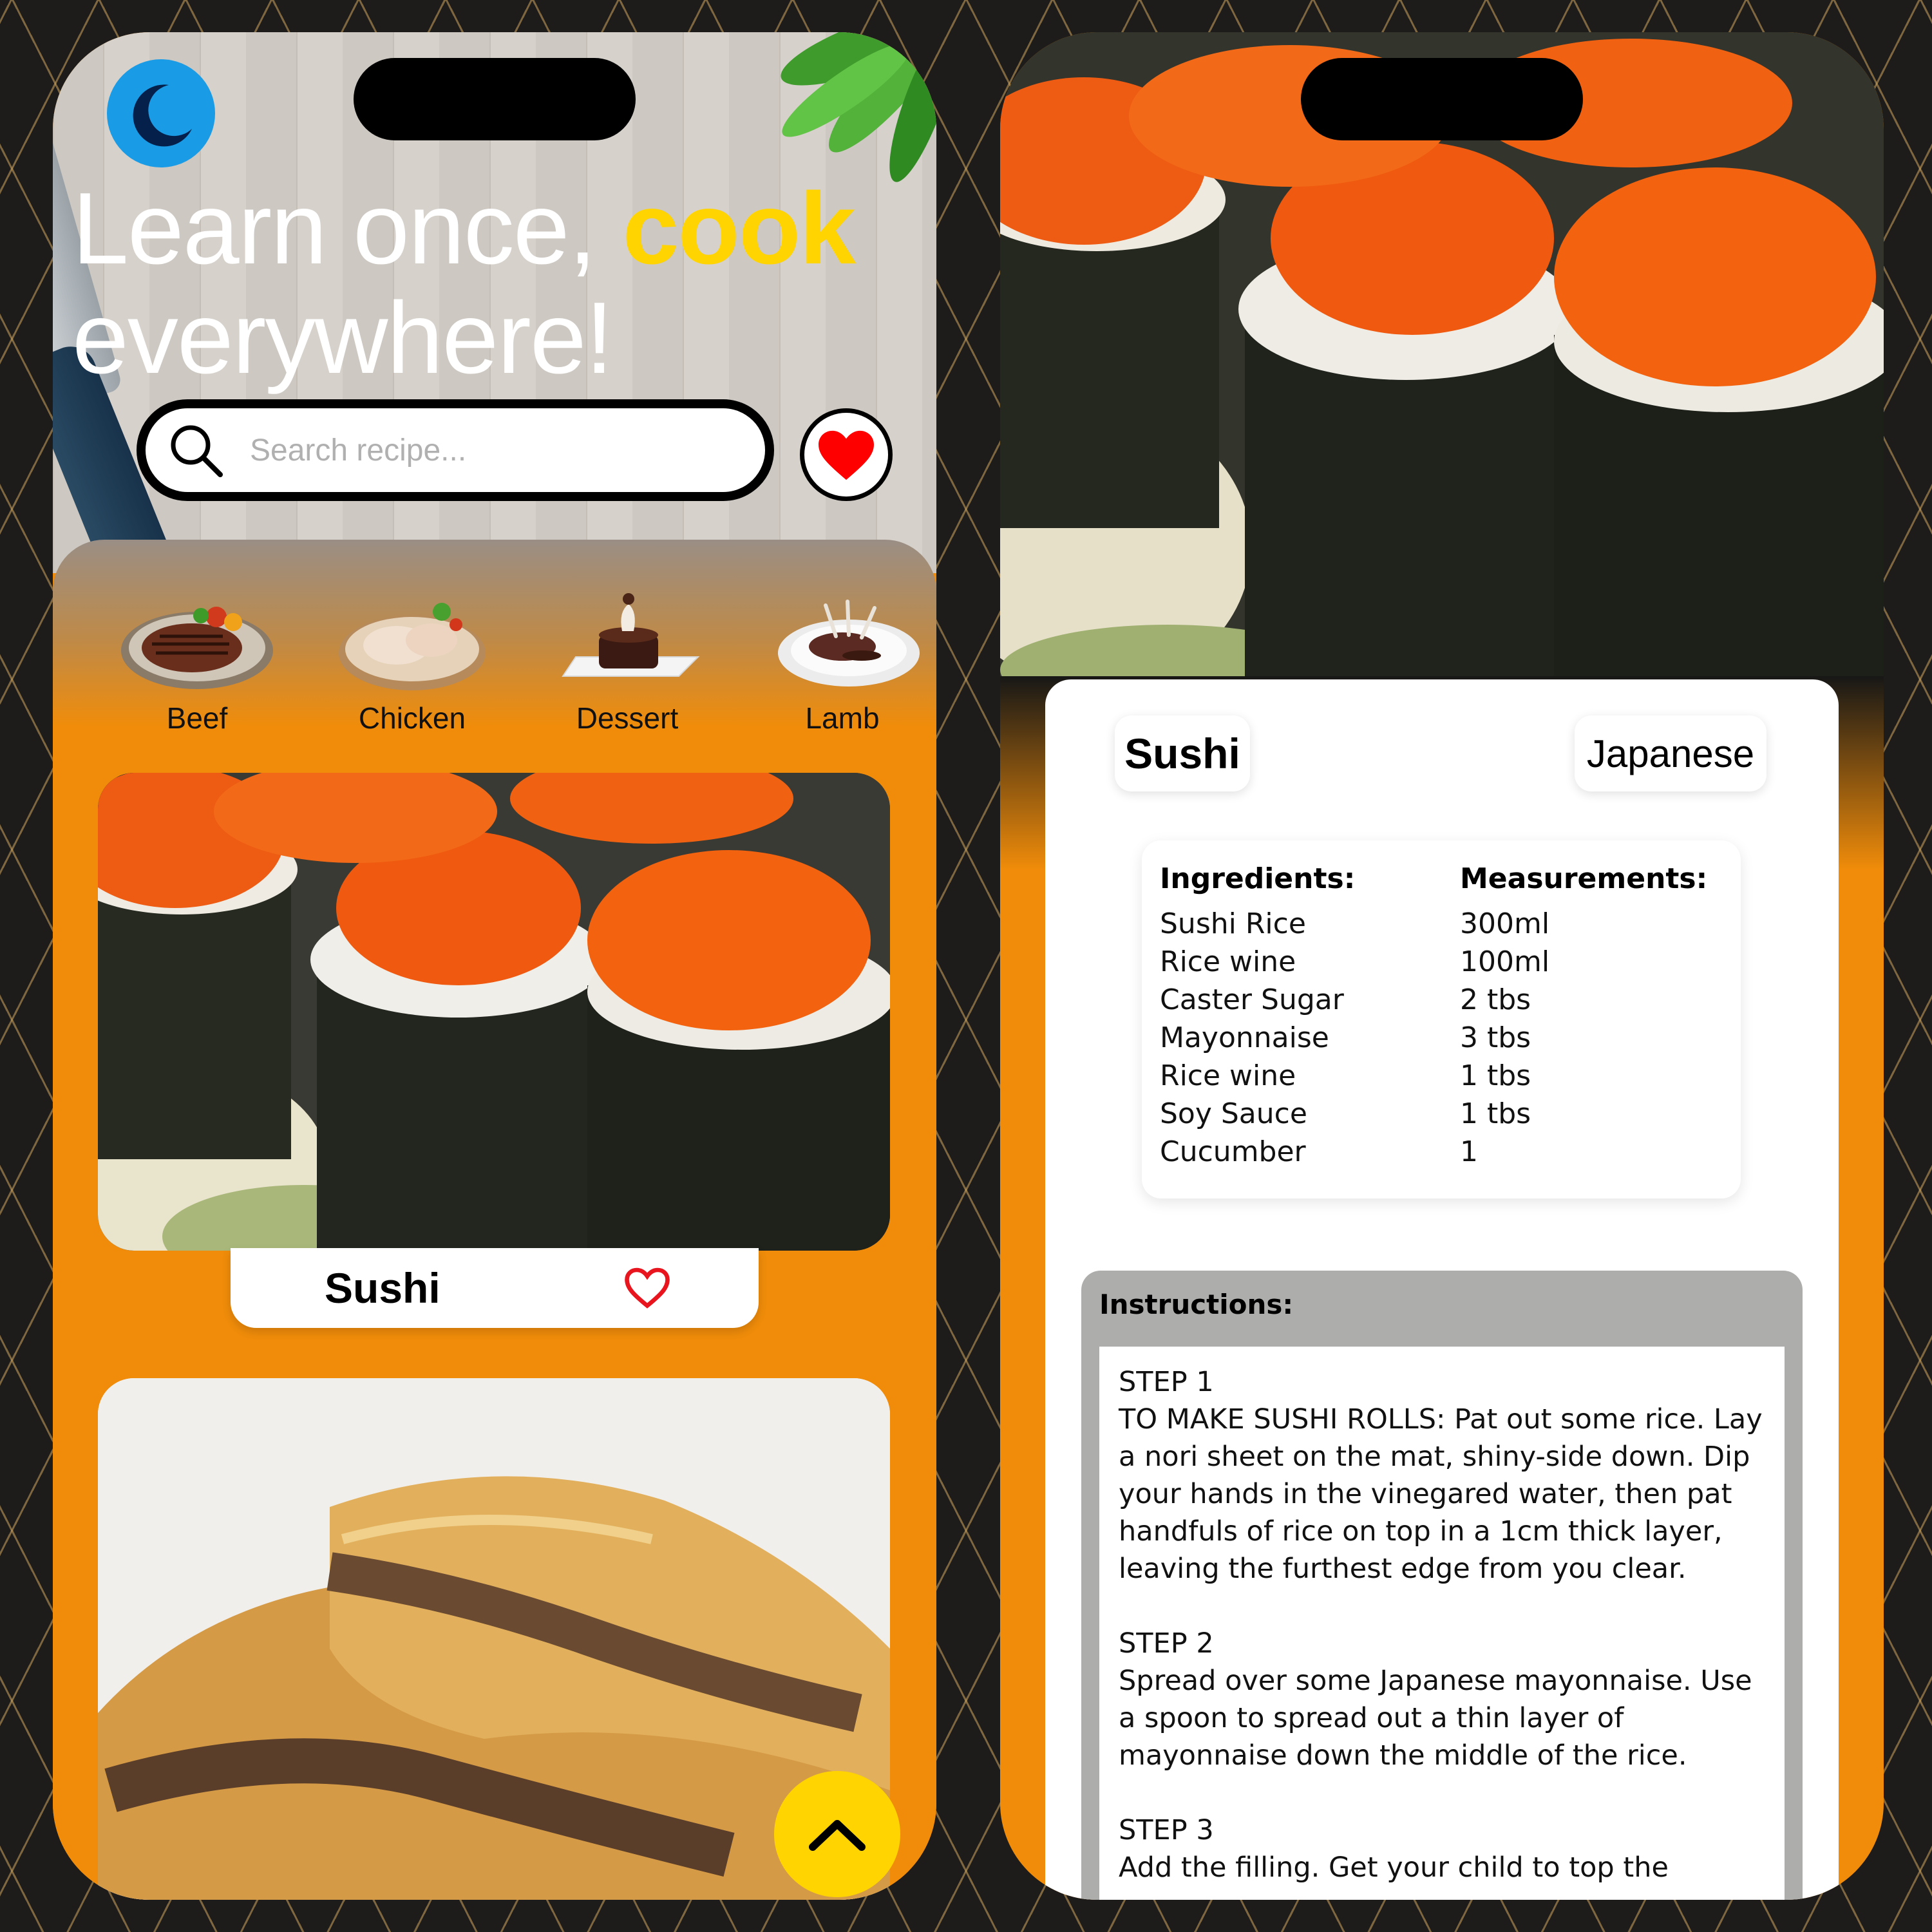 The height and width of the screenshot is (1932, 1932). Describe the element at coordinates (1258, 878) in the screenshot. I see `ingredients-header: Ingredients:` at that location.